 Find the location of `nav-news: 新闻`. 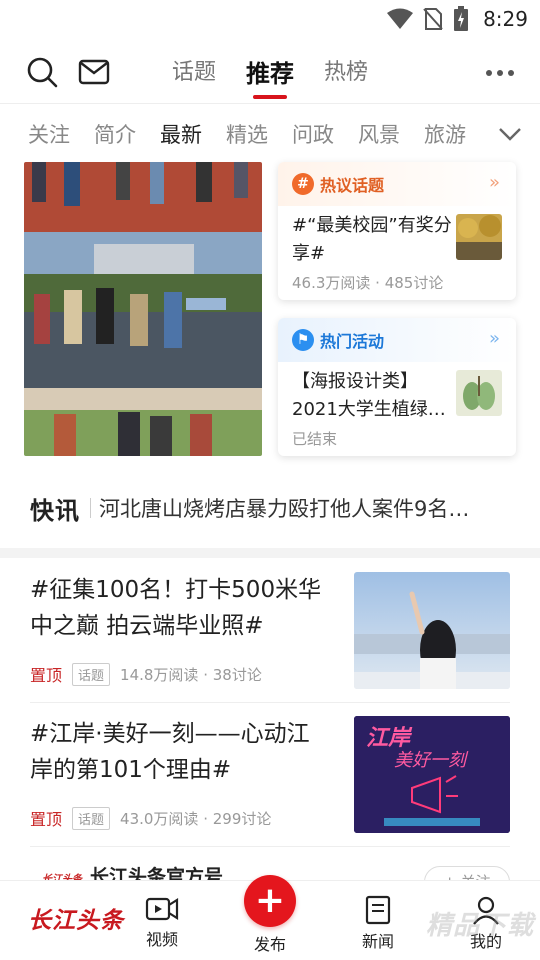

nav-news: 新闻 is located at coordinates (378, 923).